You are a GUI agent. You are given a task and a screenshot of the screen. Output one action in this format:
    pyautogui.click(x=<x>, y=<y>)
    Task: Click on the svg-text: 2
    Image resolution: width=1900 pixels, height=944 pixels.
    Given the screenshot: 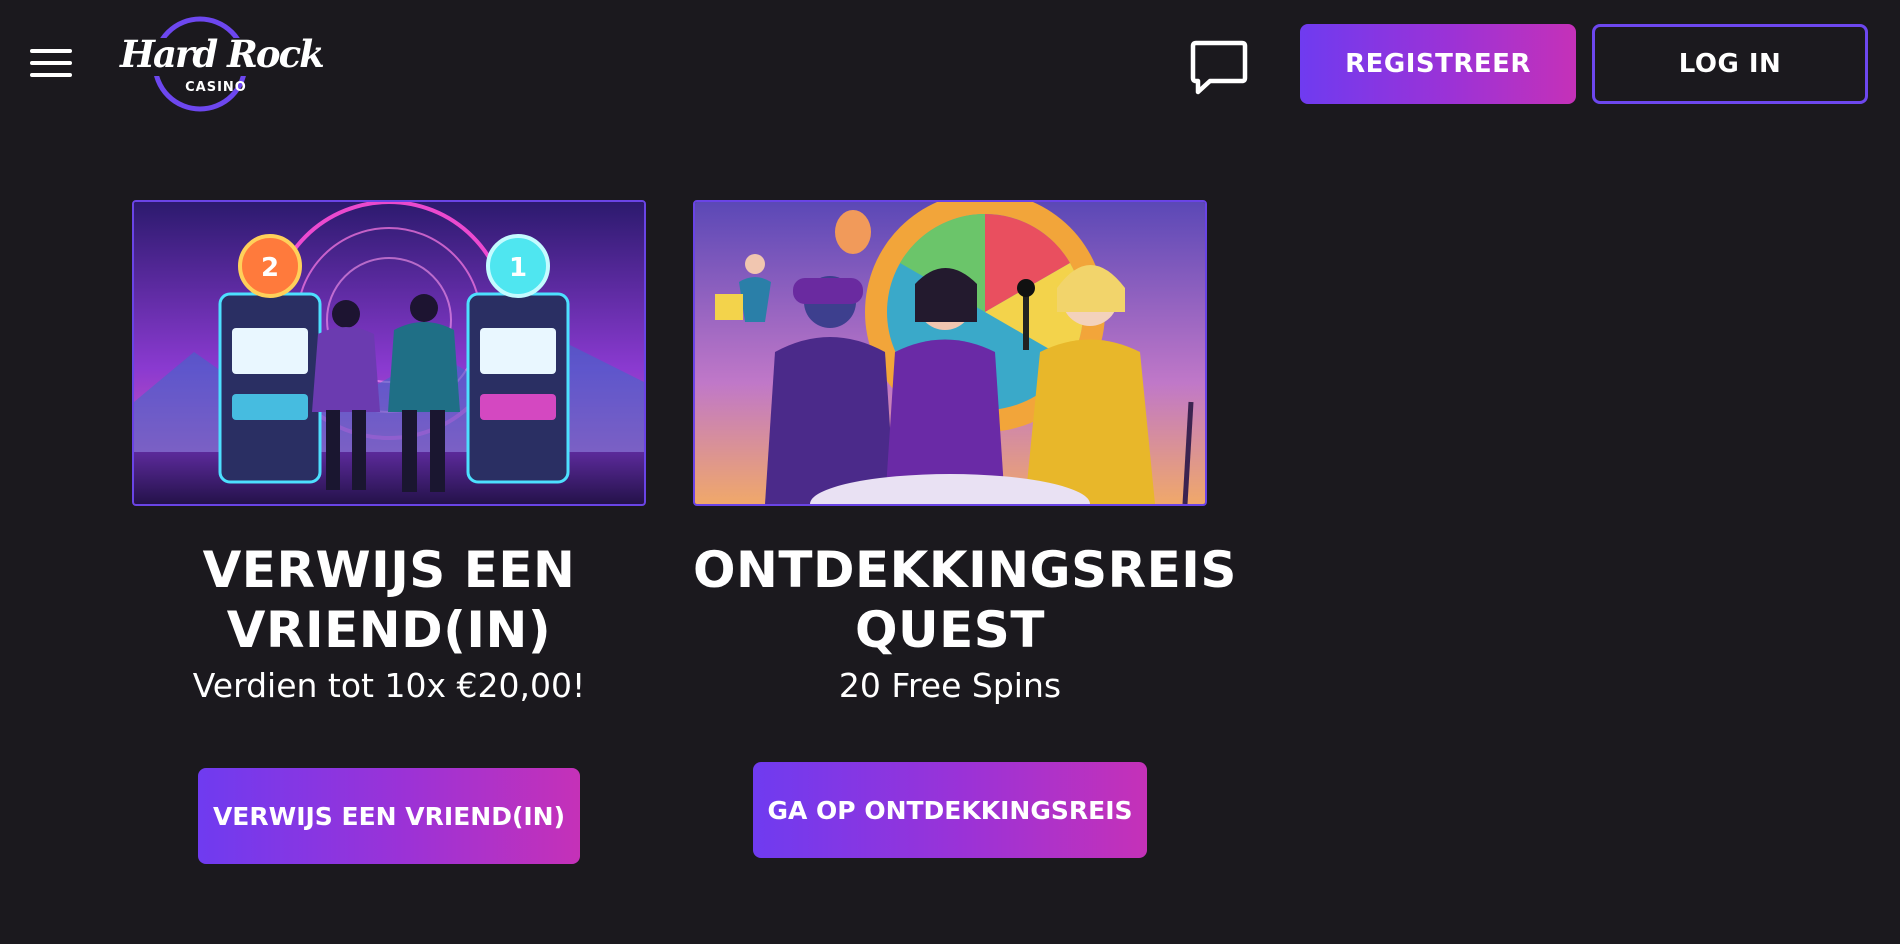 What is the action you would take?
    pyautogui.click(x=270, y=268)
    